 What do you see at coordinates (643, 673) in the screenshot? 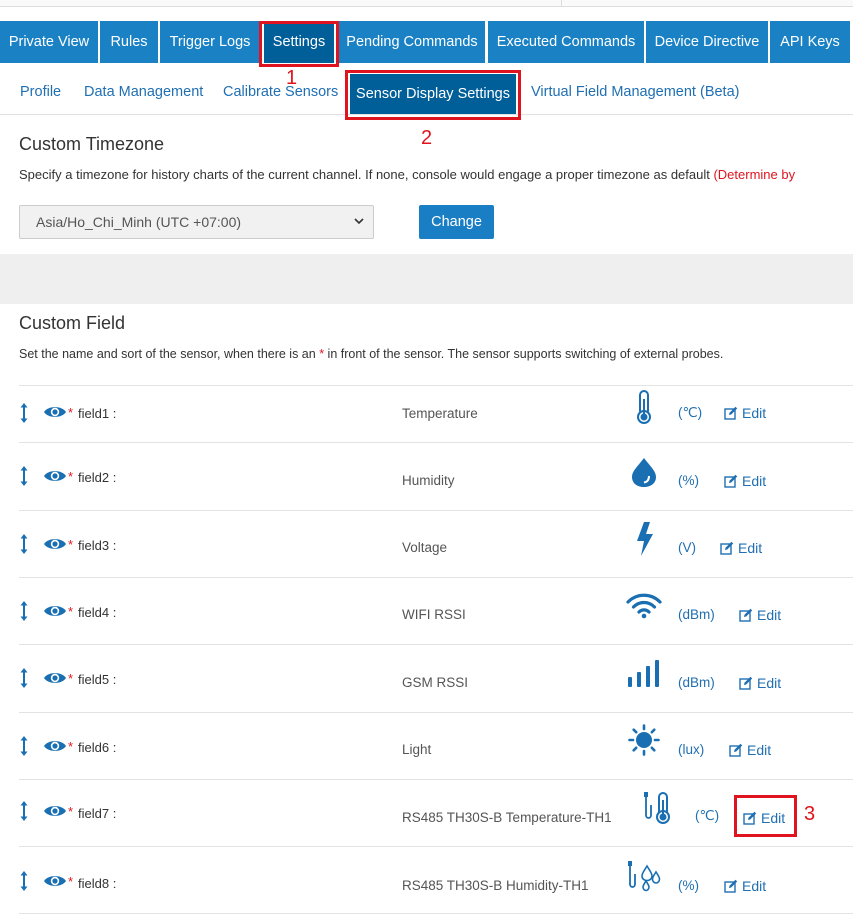
I see `signal-bars-icon` at bounding box center [643, 673].